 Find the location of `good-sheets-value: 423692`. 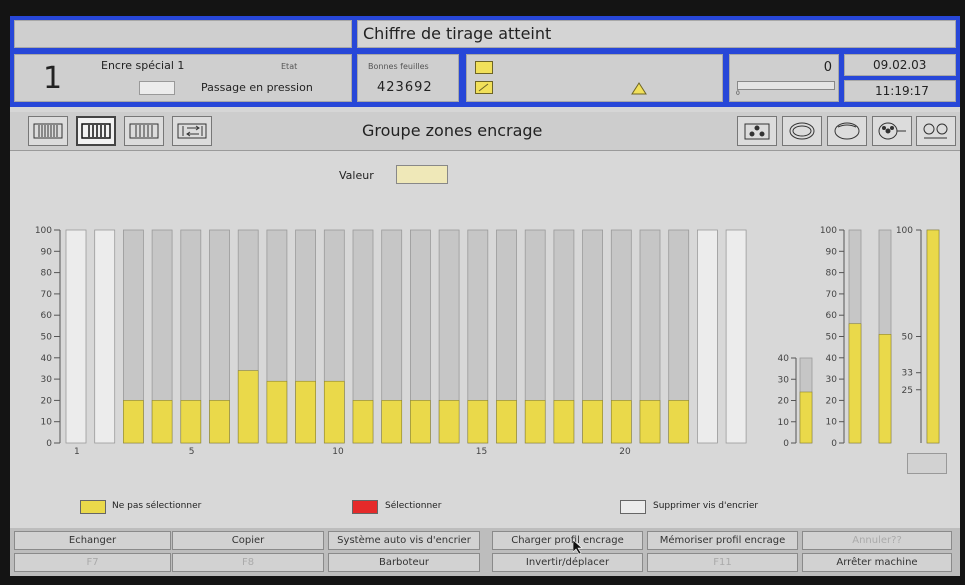

good-sheets-value: 423692 is located at coordinates (405, 87).